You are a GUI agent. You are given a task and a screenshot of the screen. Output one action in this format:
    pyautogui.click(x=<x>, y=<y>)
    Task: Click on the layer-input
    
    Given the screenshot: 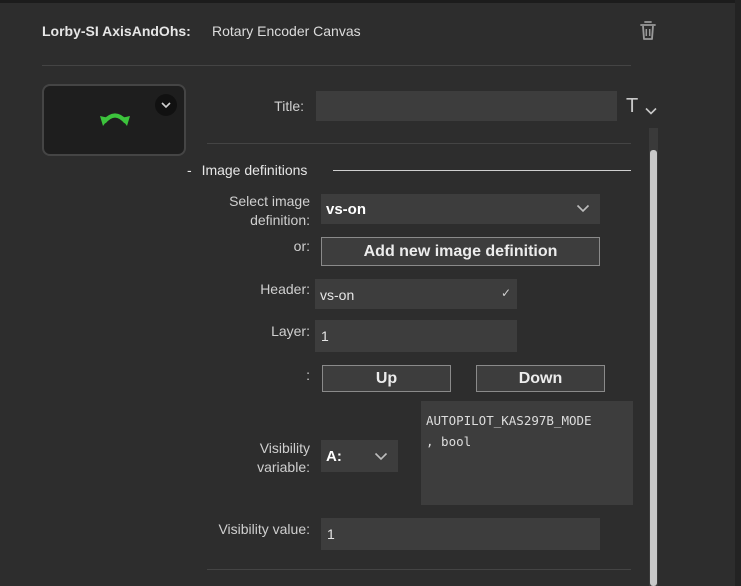 What is the action you would take?
    pyautogui.click(x=416, y=336)
    